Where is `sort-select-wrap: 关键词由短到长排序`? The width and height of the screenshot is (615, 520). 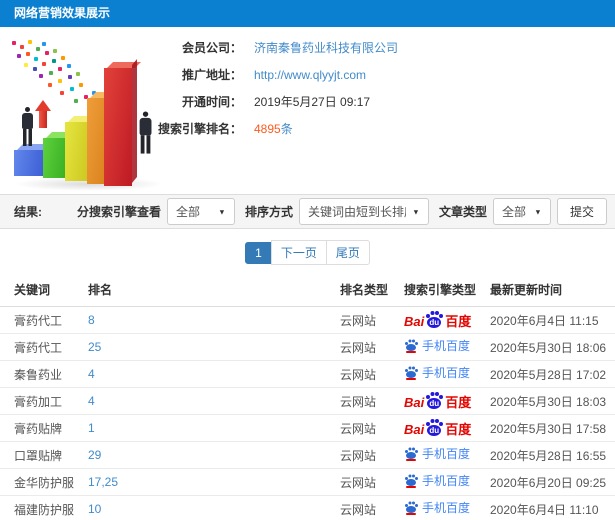 sort-select-wrap: 关键词由短到长排序 is located at coordinates (363, 211).